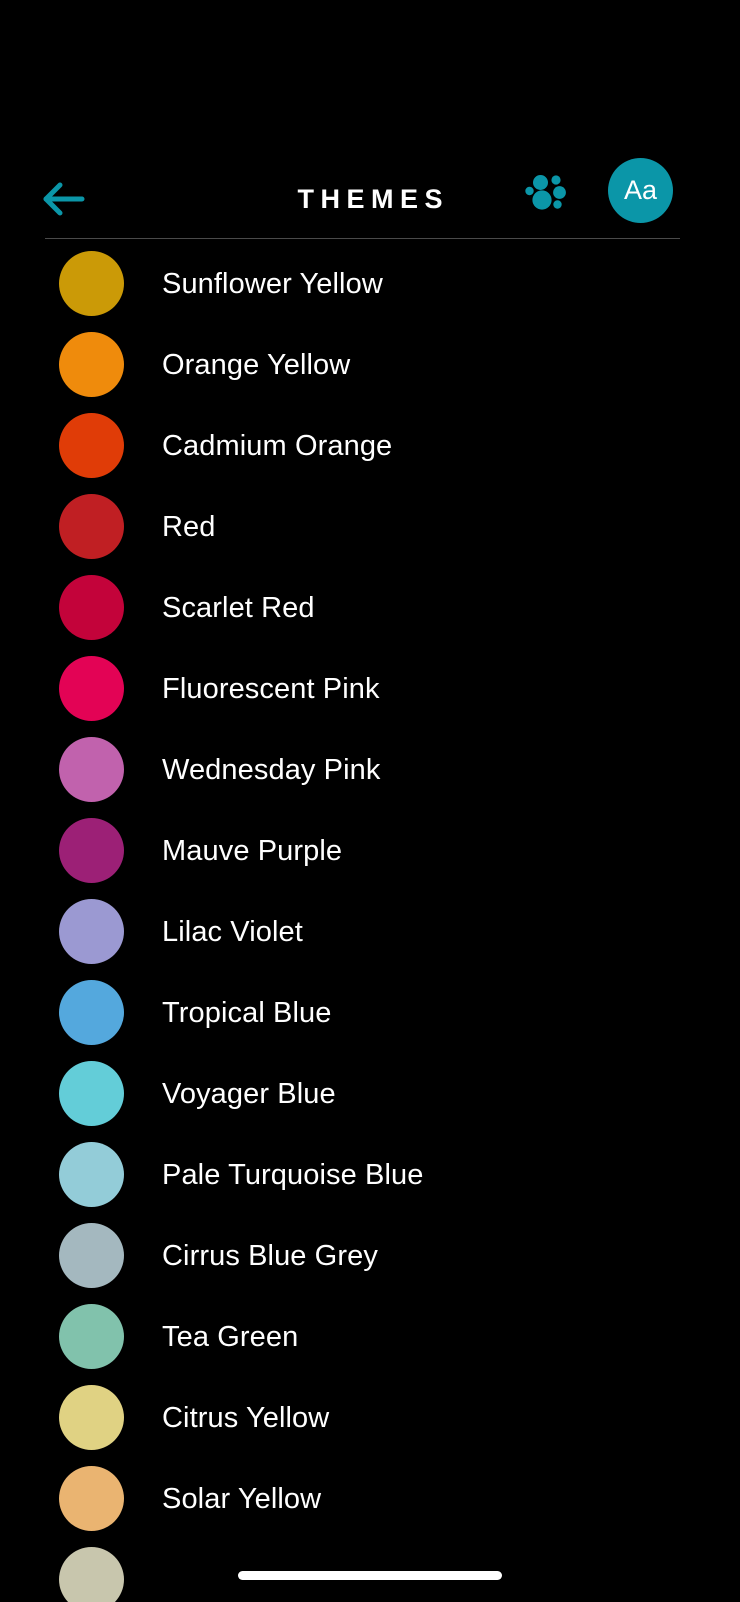  What do you see at coordinates (370, 1093) in the screenshot?
I see `theme-row: Voyager Blue` at bounding box center [370, 1093].